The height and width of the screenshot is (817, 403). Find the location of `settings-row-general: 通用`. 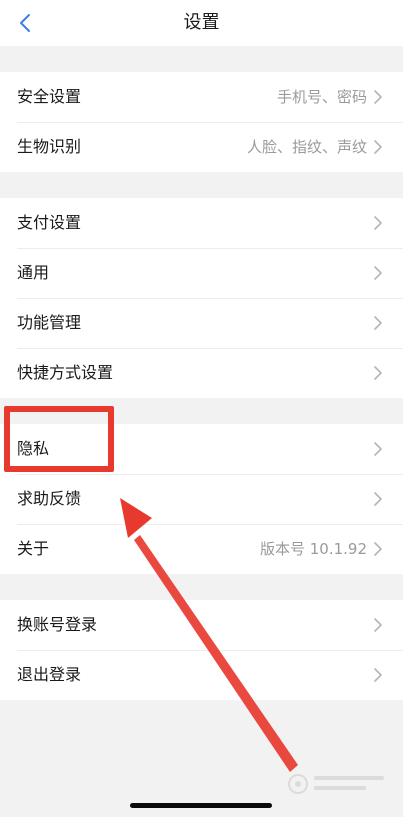

settings-row-general: 通用 is located at coordinates (201, 273).